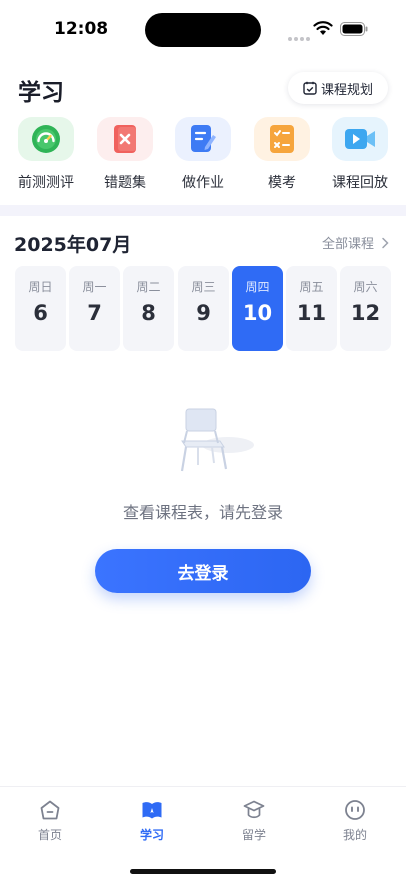 The image size is (406, 883). I want to click on tab-home: 首页, so click(50, 821).